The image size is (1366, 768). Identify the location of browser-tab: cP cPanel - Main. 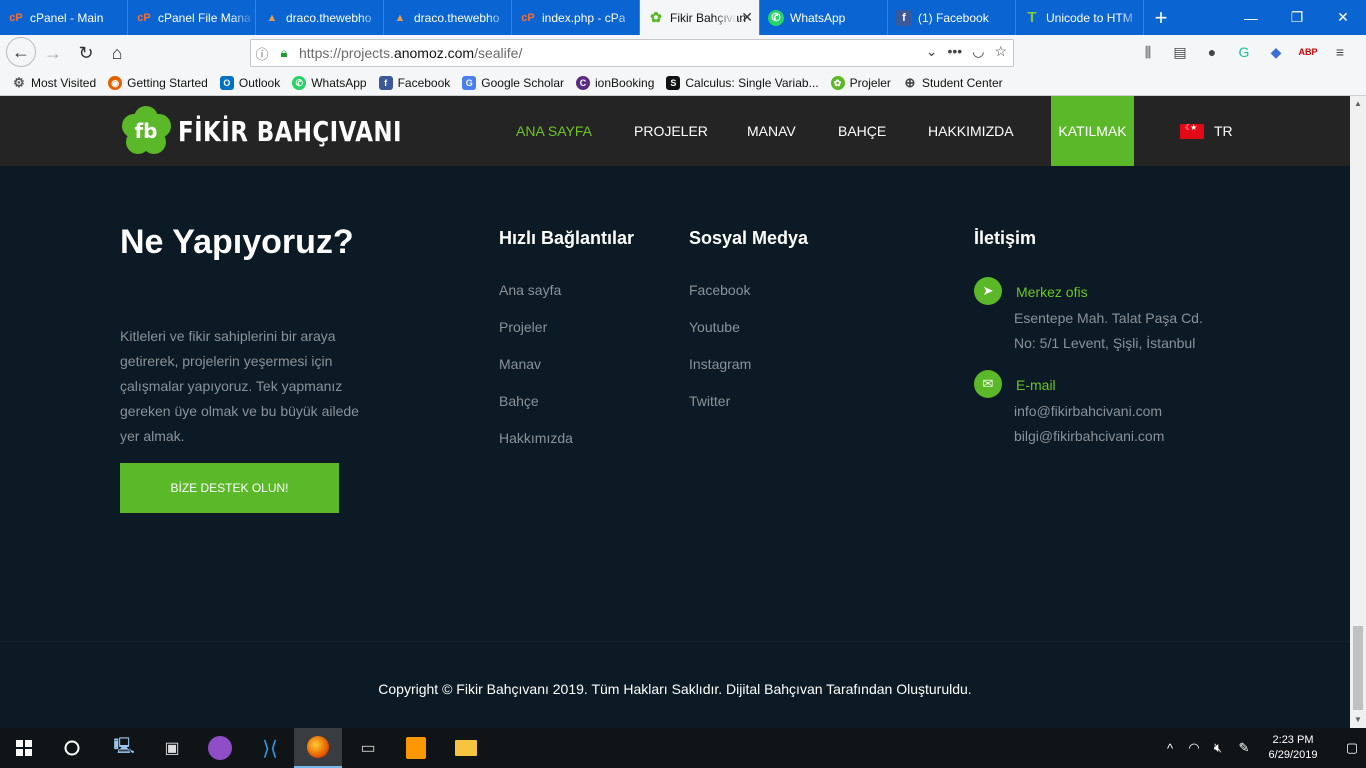
(64, 17).